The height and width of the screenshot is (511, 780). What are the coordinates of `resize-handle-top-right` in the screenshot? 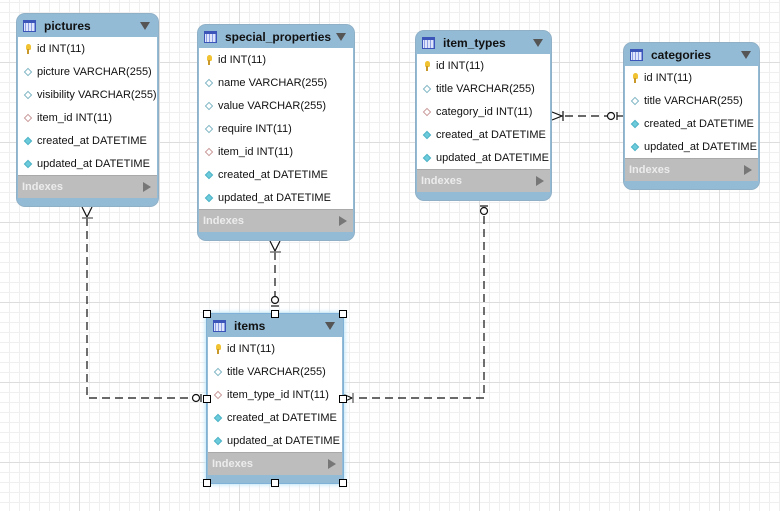 It's located at (343, 314).